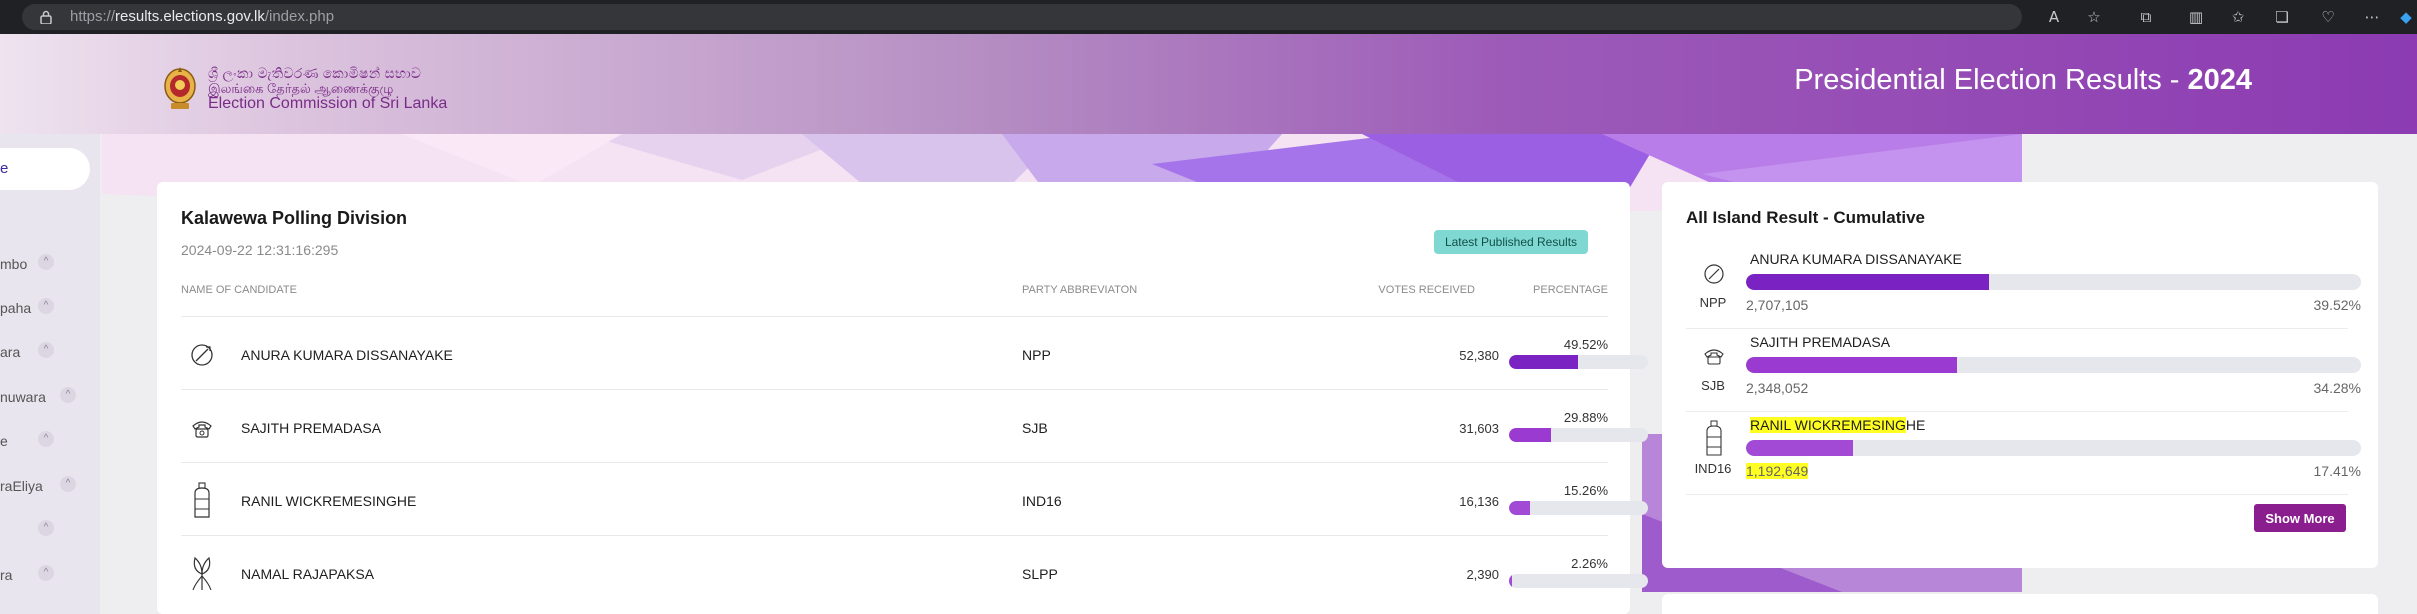 Image resolution: width=2417 pixels, height=614 pixels. What do you see at coordinates (1585, 417) in the screenshot?
I see `percentage-label: 29.88%` at bounding box center [1585, 417].